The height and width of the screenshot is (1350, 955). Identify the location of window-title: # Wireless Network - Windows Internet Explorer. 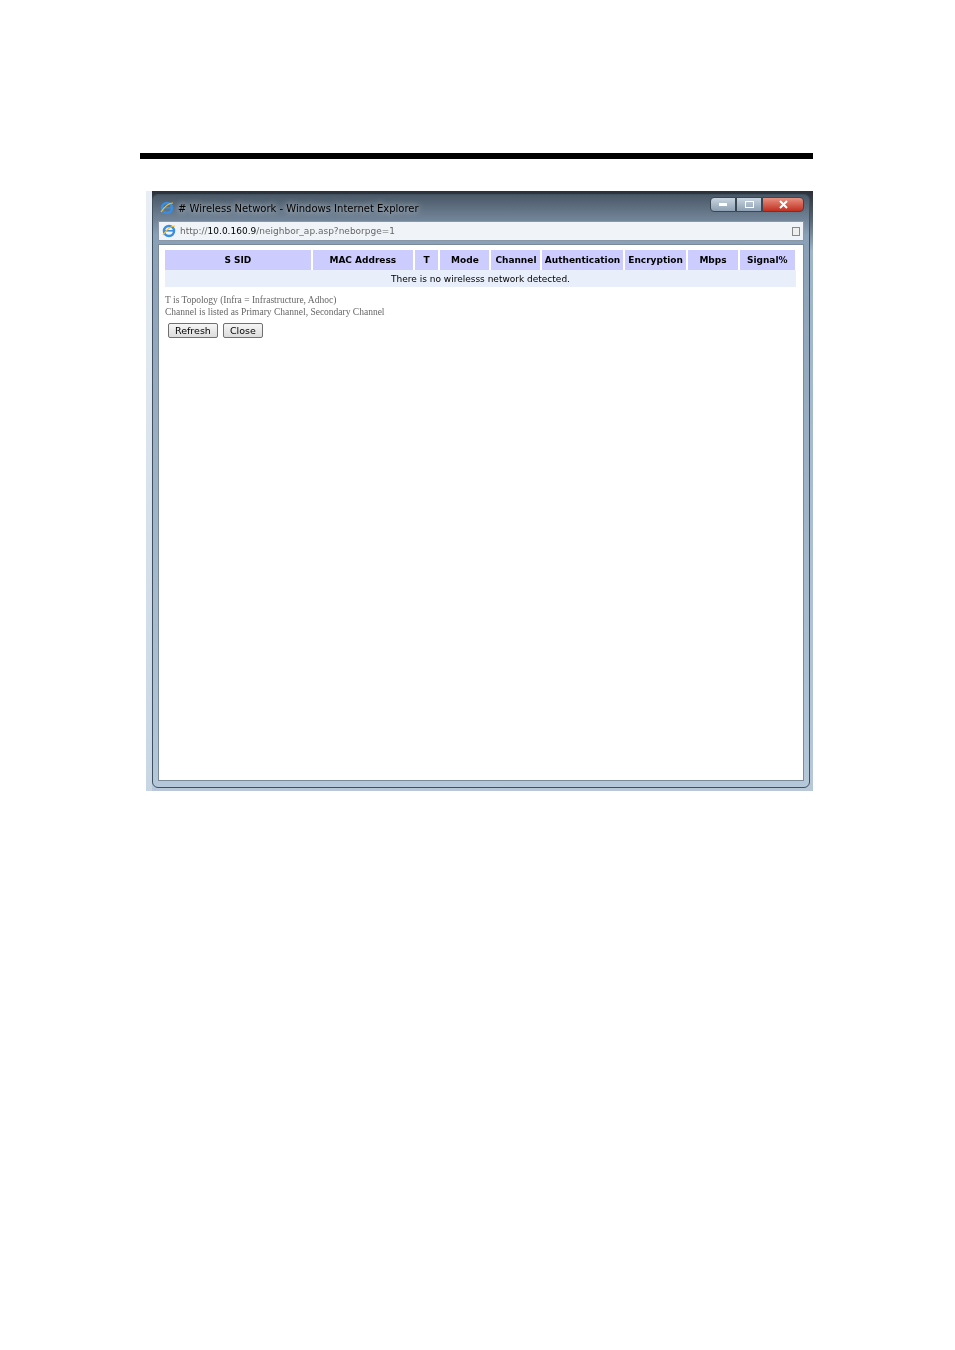
(298, 208).